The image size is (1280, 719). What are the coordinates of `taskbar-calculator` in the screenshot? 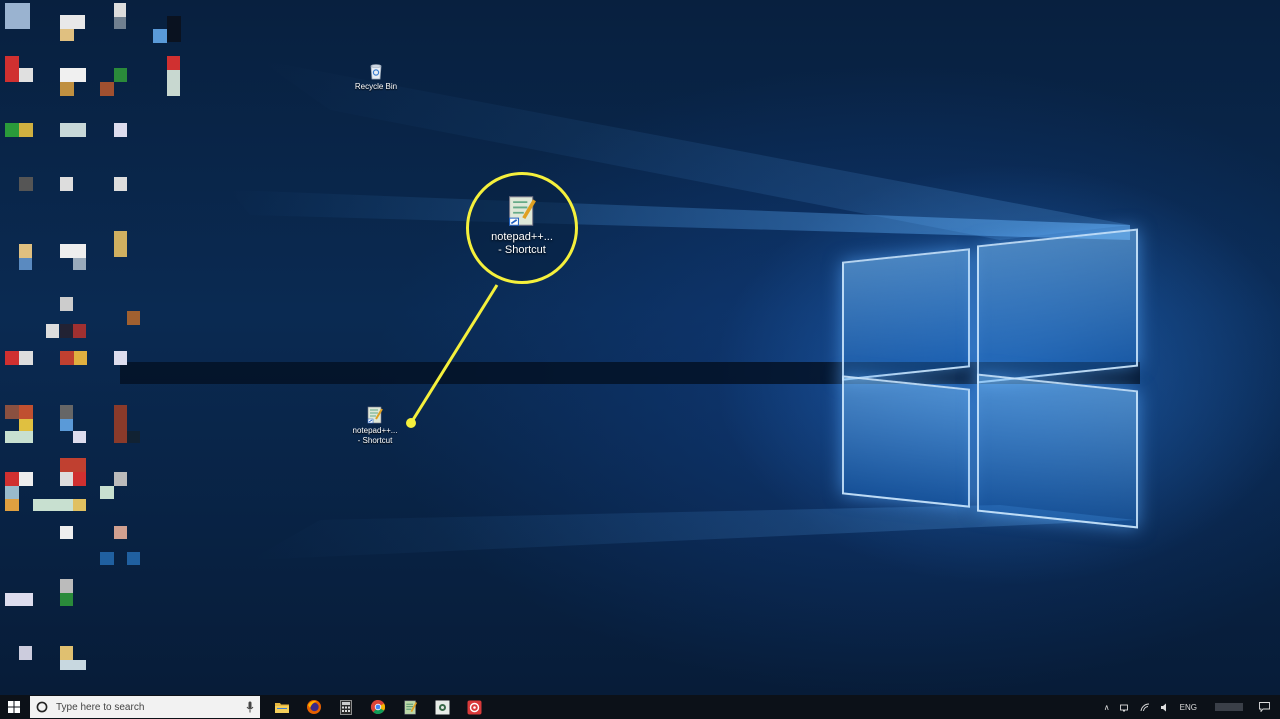 It's located at (346, 707).